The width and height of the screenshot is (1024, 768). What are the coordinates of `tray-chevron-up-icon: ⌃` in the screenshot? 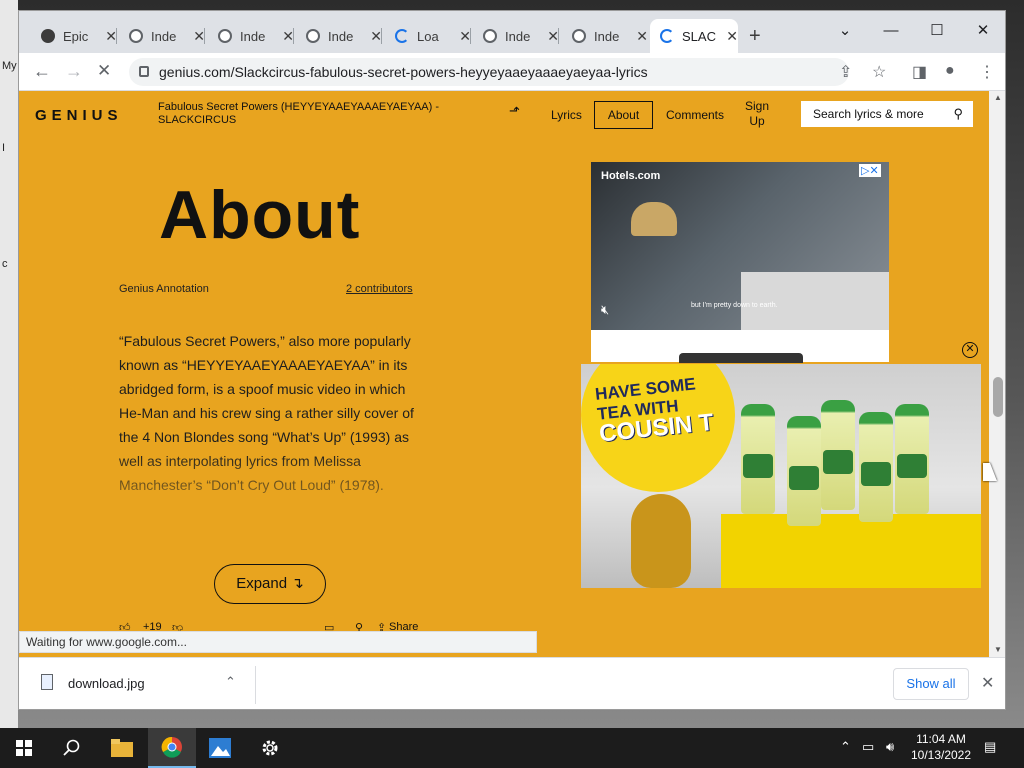 It's located at (845, 747).